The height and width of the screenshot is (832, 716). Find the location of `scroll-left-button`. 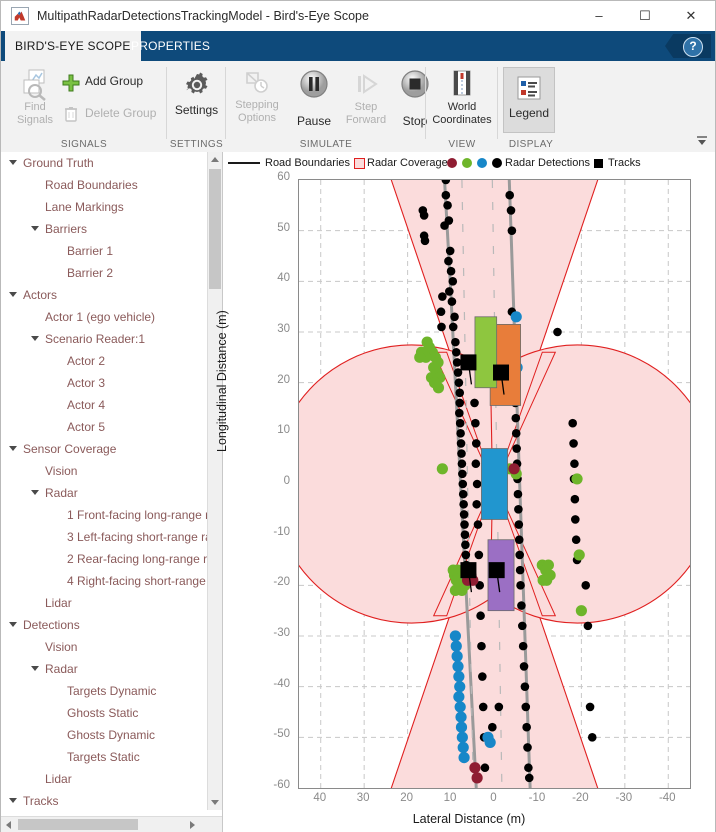

scroll-left-button is located at coordinates (8, 824).